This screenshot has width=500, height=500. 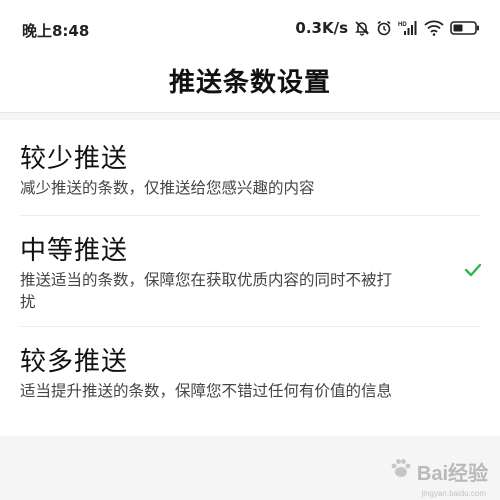 What do you see at coordinates (321, 28) in the screenshot?
I see `network-speed: 0.3K/s` at bounding box center [321, 28].